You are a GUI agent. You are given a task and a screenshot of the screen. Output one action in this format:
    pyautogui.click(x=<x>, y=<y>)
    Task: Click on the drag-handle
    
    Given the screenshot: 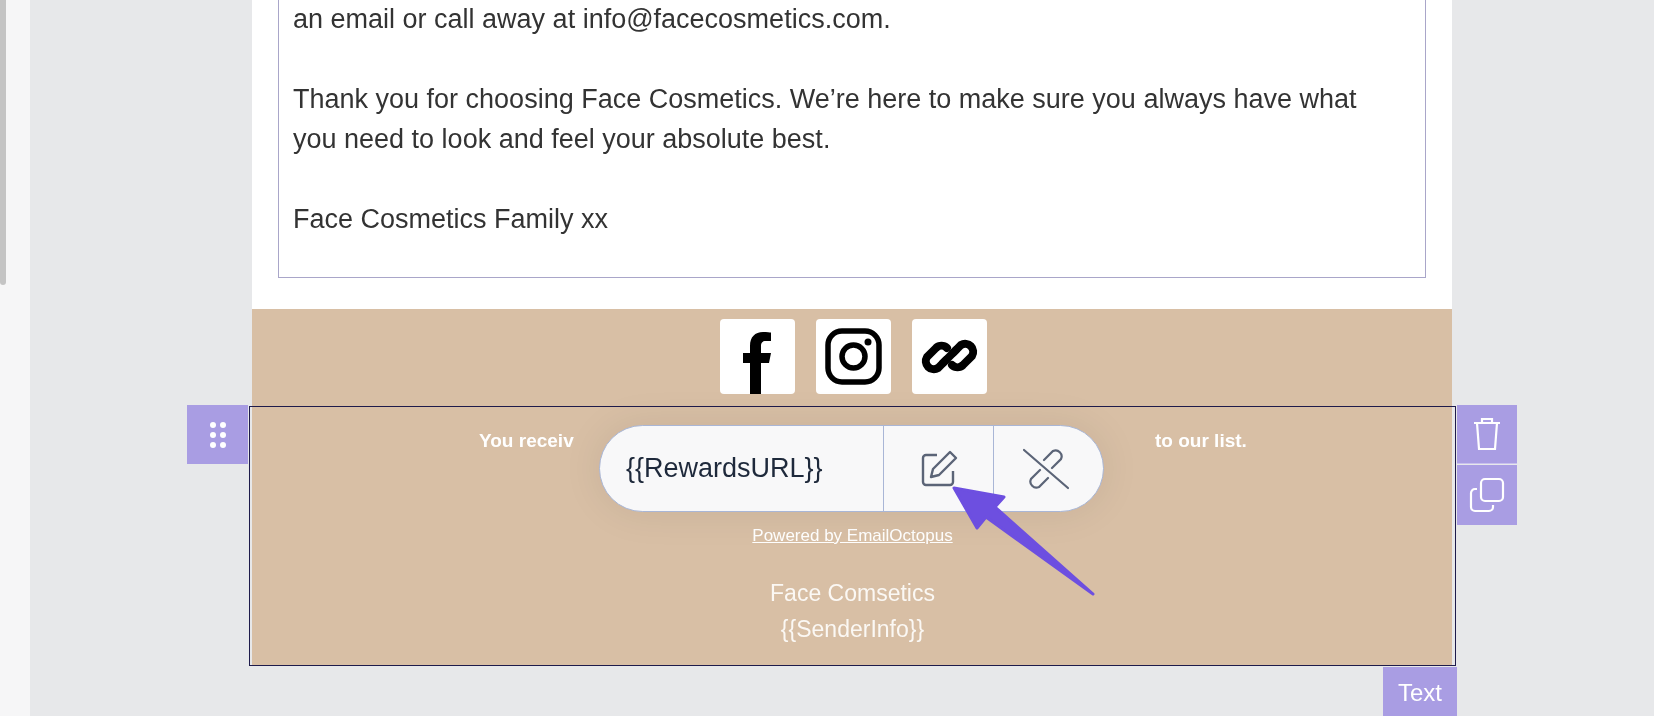 What is the action you would take?
    pyautogui.click(x=217, y=434)
    